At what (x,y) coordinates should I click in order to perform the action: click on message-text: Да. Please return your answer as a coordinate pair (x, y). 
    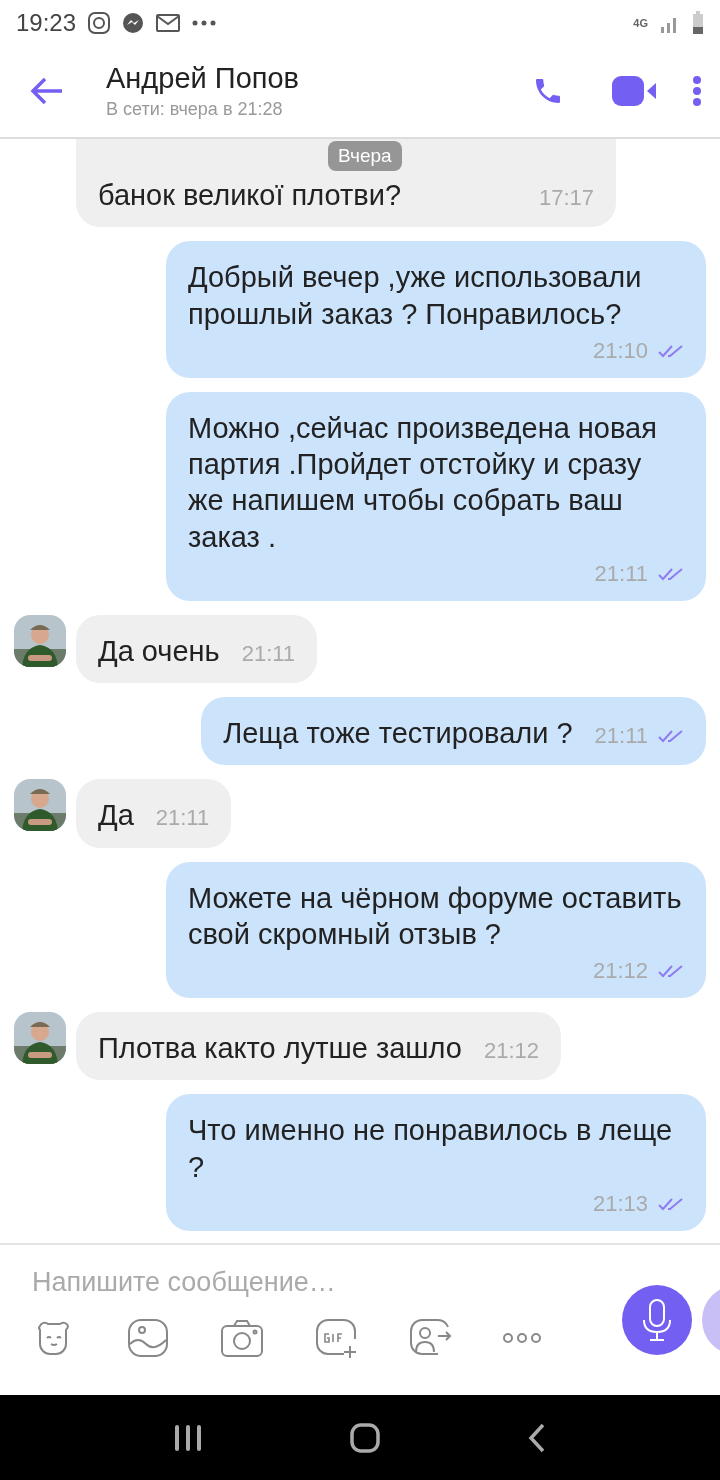
    Looking at the image, I should click on (116, 816).